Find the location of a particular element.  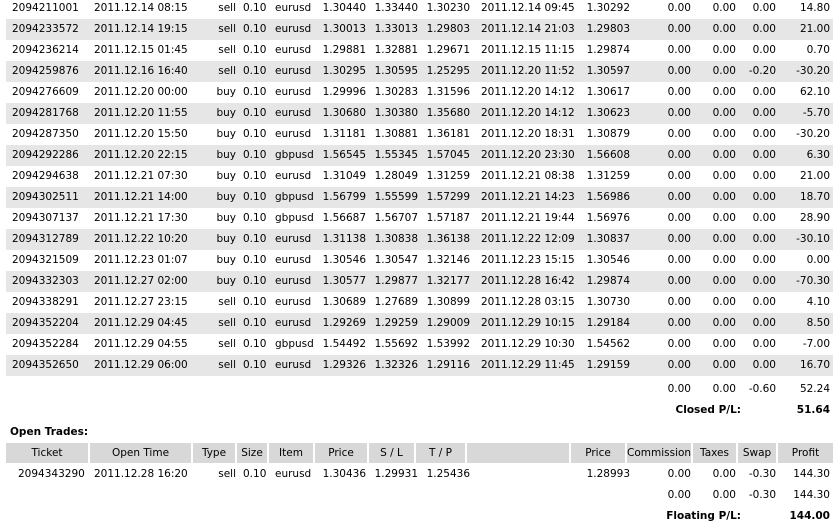

profit-cell: 0.00 is located at coordinates (818, 260).